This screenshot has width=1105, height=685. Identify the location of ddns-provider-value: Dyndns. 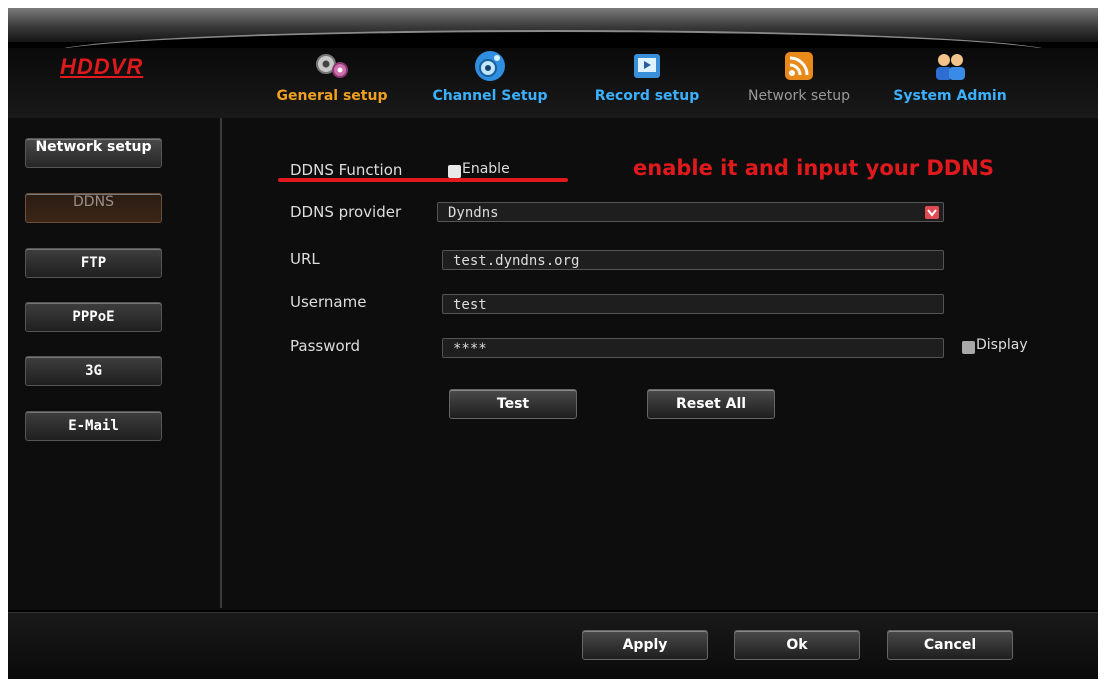
(473, 213).